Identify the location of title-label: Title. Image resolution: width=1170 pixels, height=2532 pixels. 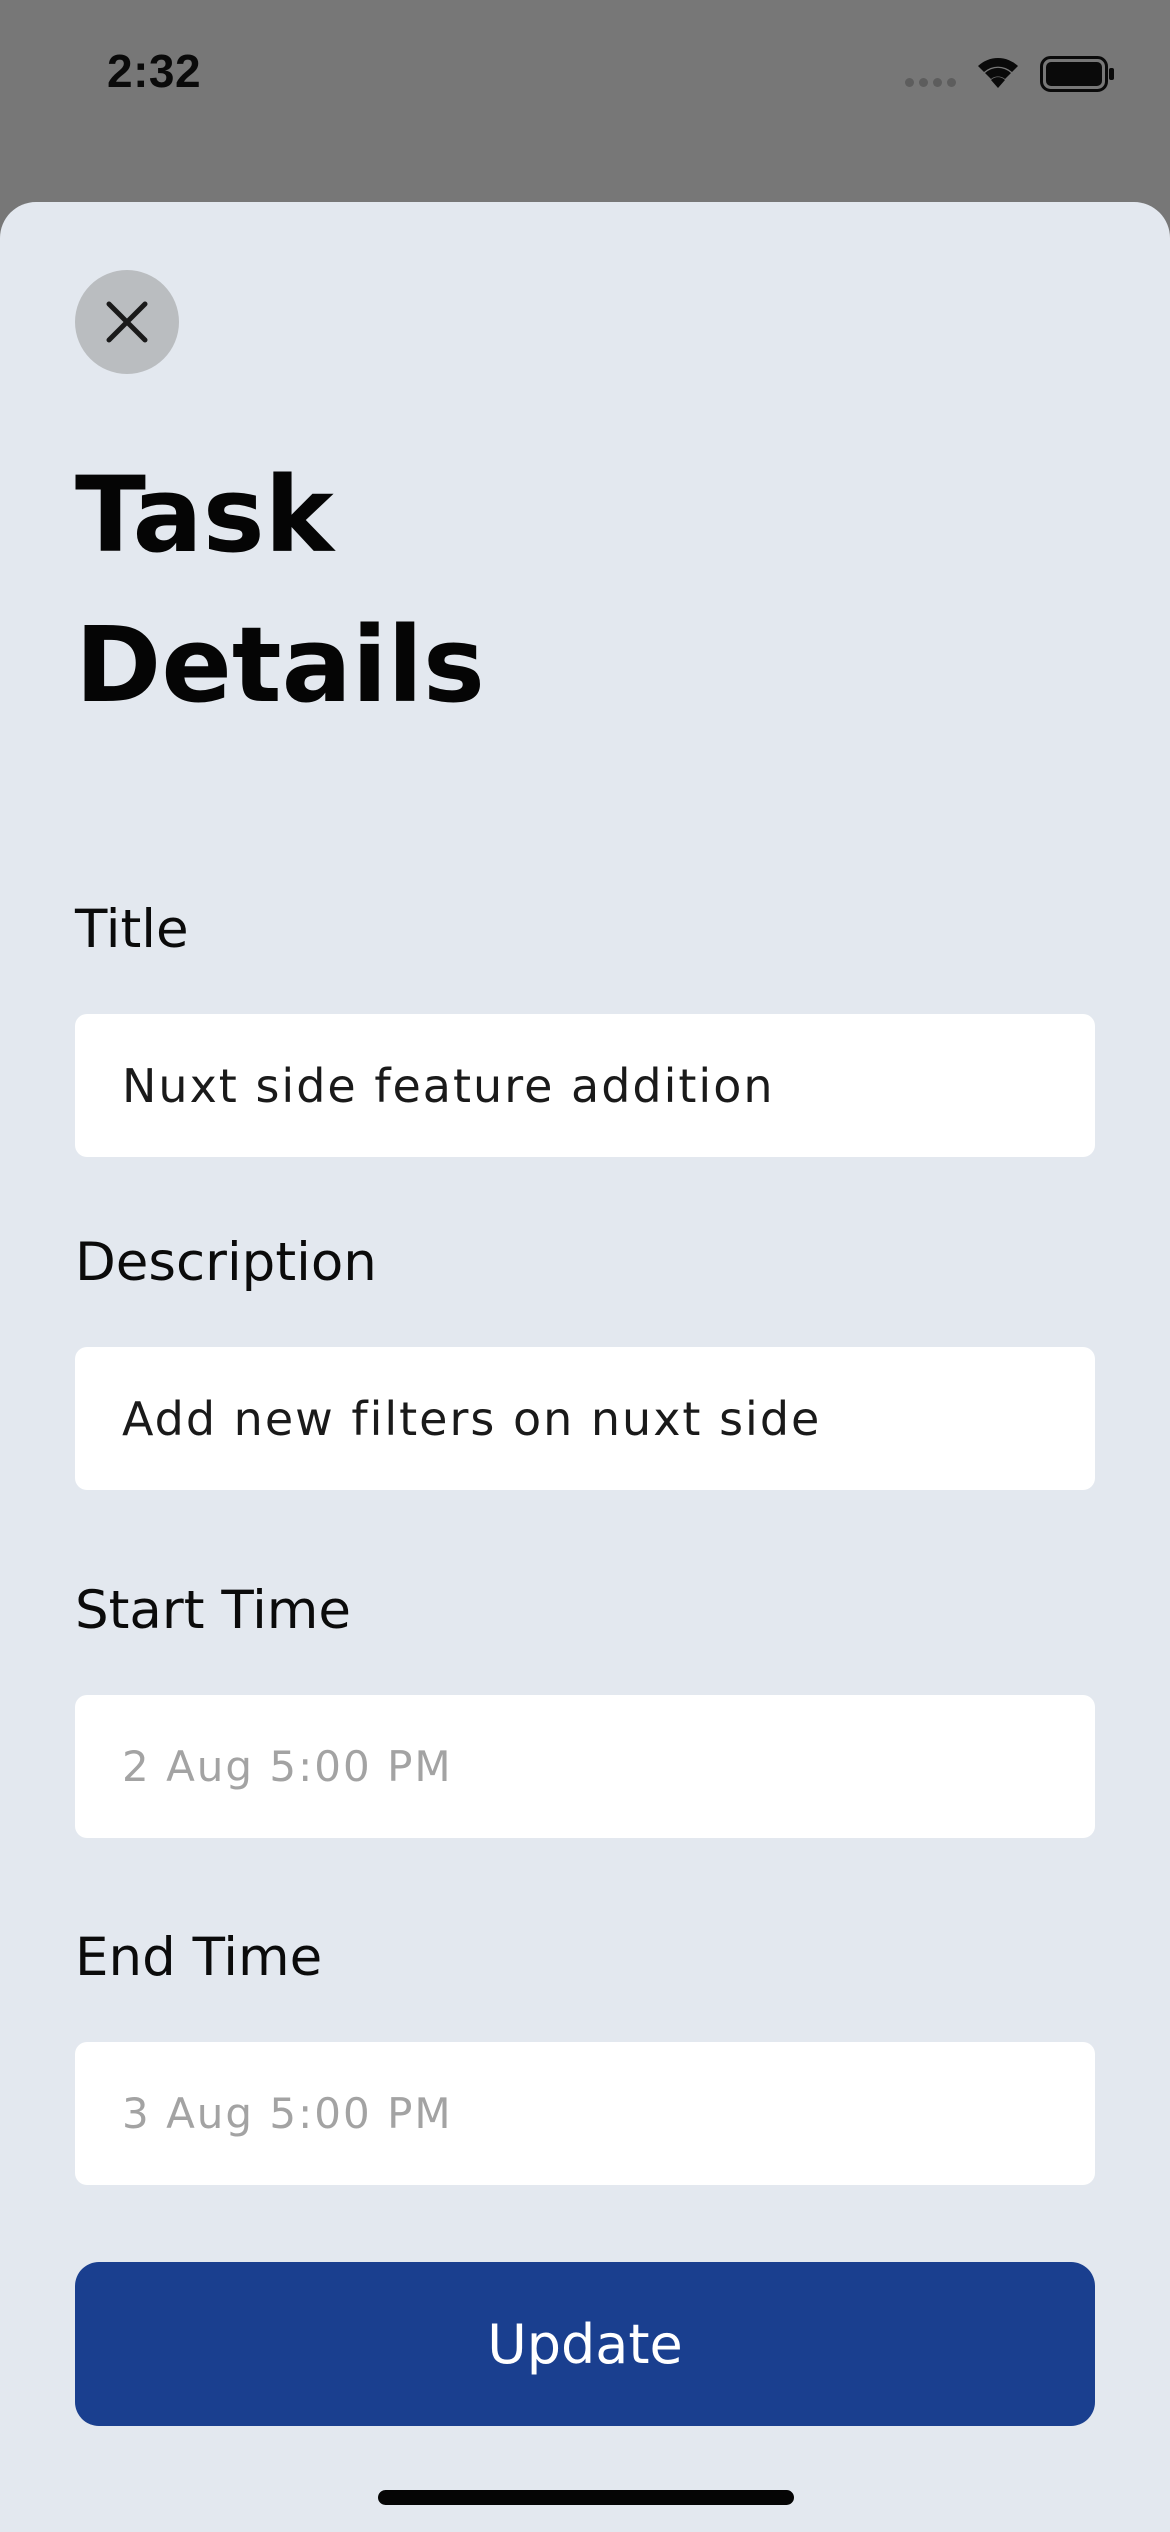
(132, 929).